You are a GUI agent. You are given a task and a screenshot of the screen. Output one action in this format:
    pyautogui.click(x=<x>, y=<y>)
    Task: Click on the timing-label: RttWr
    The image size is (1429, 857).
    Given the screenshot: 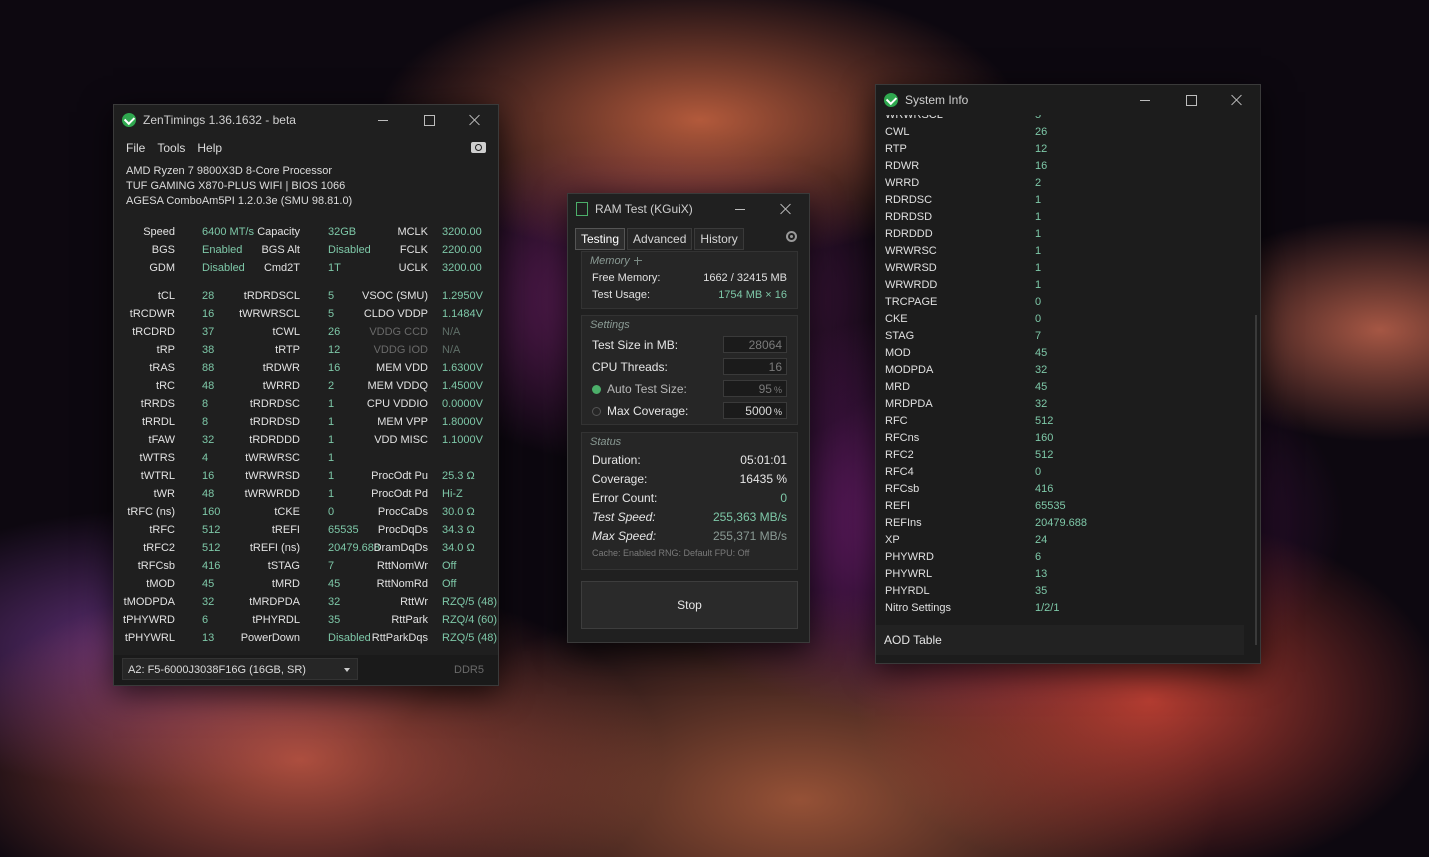 What is the action you would take?
    pyautogui.click(x=414, y=602)
    